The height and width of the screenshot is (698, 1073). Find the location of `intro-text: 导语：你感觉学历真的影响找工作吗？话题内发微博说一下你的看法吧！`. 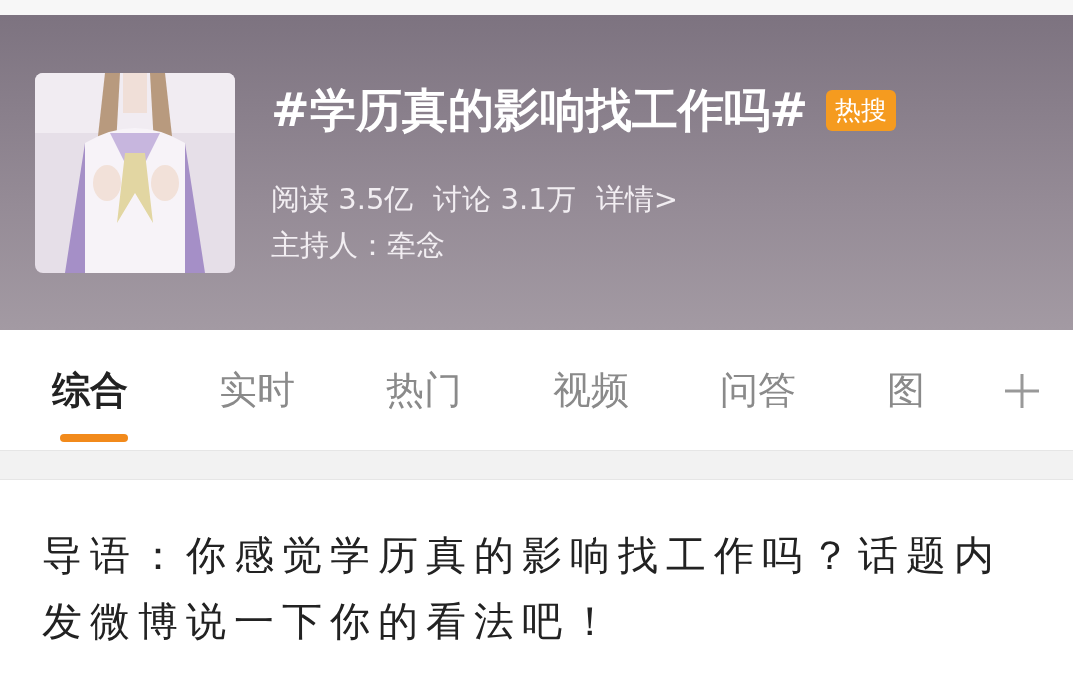

intro-text: 导语：你感觉学历真的影响找工作吗？话题内发微博说一下你的看法吧！ is located at coordinates (522, 588).